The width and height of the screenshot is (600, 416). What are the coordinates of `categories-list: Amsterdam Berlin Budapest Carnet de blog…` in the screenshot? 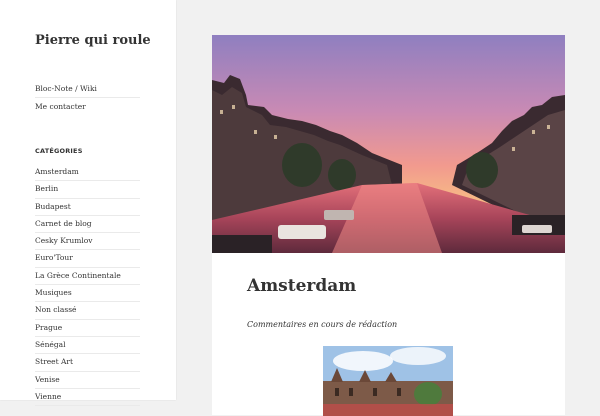 It's located at (87, 285).